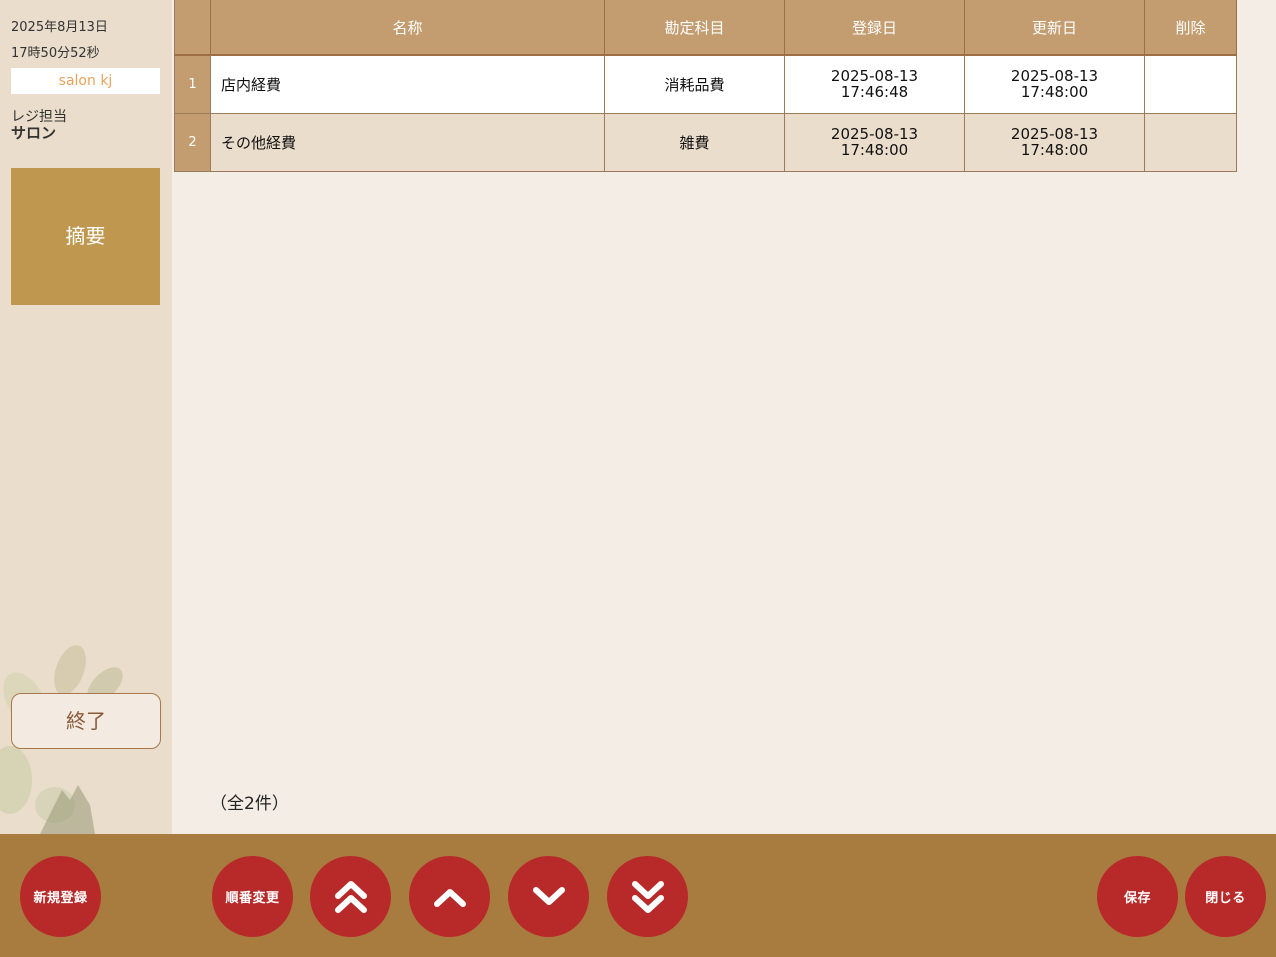 The image size is (1276, 957). Describe the element at coordinates (874, 28) in the screenshot. I see `header-created: 登録日` at that location.